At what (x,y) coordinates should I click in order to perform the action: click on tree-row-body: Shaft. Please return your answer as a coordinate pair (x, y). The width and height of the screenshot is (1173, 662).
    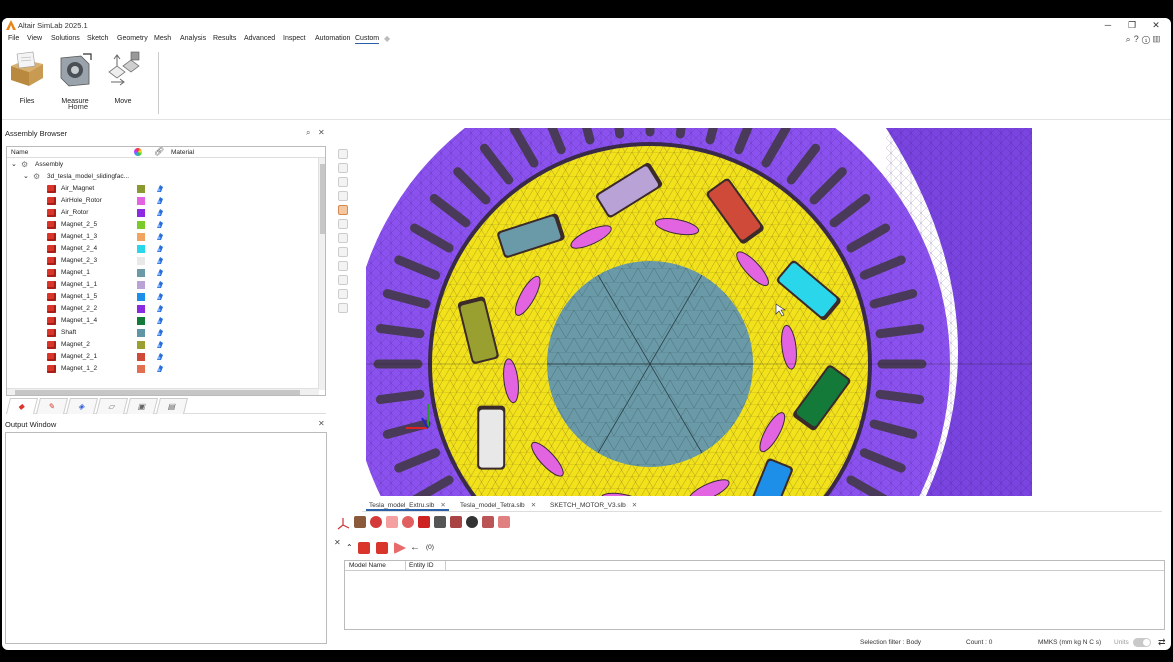
    Looking at the image, I should click on (162, 333).